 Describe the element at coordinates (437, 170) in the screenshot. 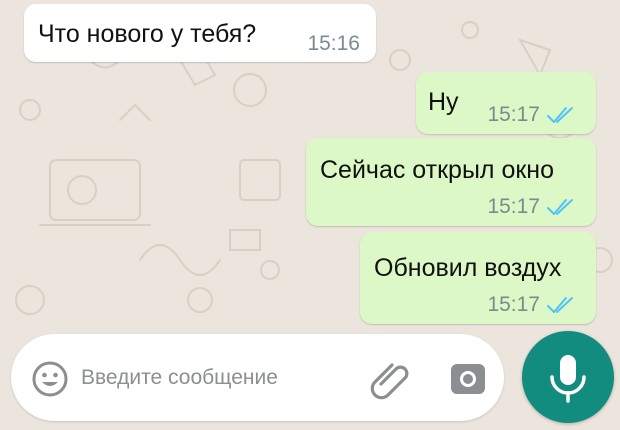

I see `message-text: Сейчас открыл окно` at that location.